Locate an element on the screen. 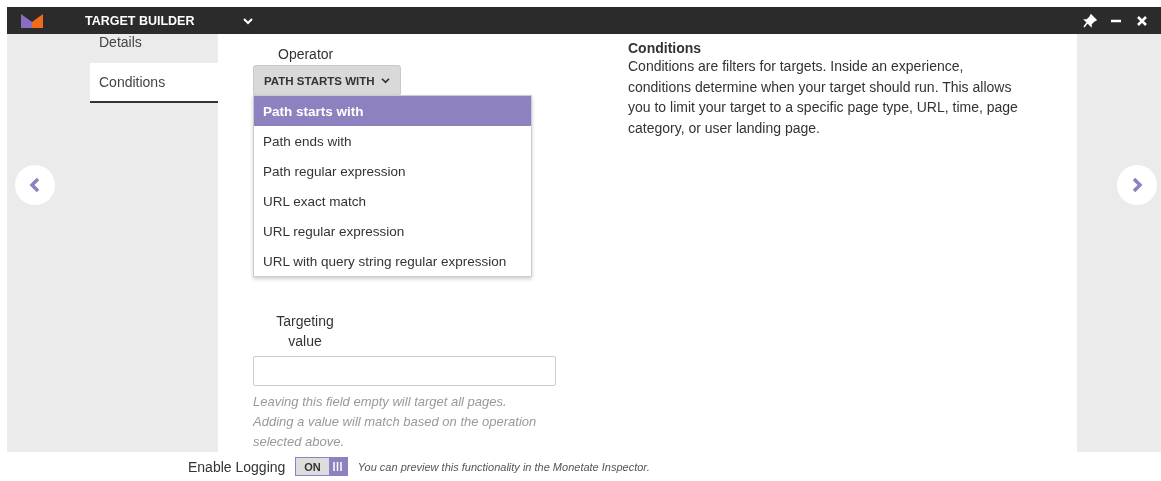 This screenshot has width=1161, height=481. logging-toggle: ON is located at coordinates (321, 466).